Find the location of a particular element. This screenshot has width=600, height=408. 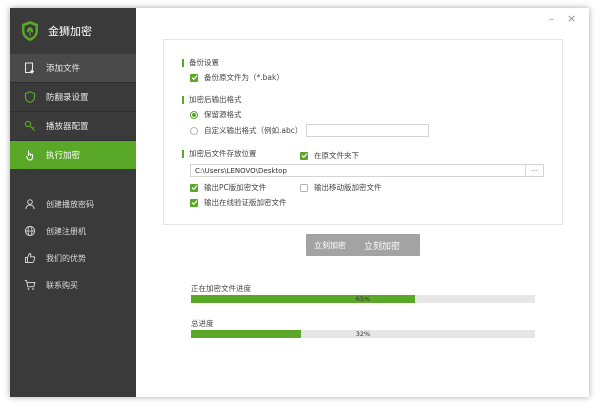

mobile-version-row: 输出移动版加密文件 is located at coordinates (341, 187).